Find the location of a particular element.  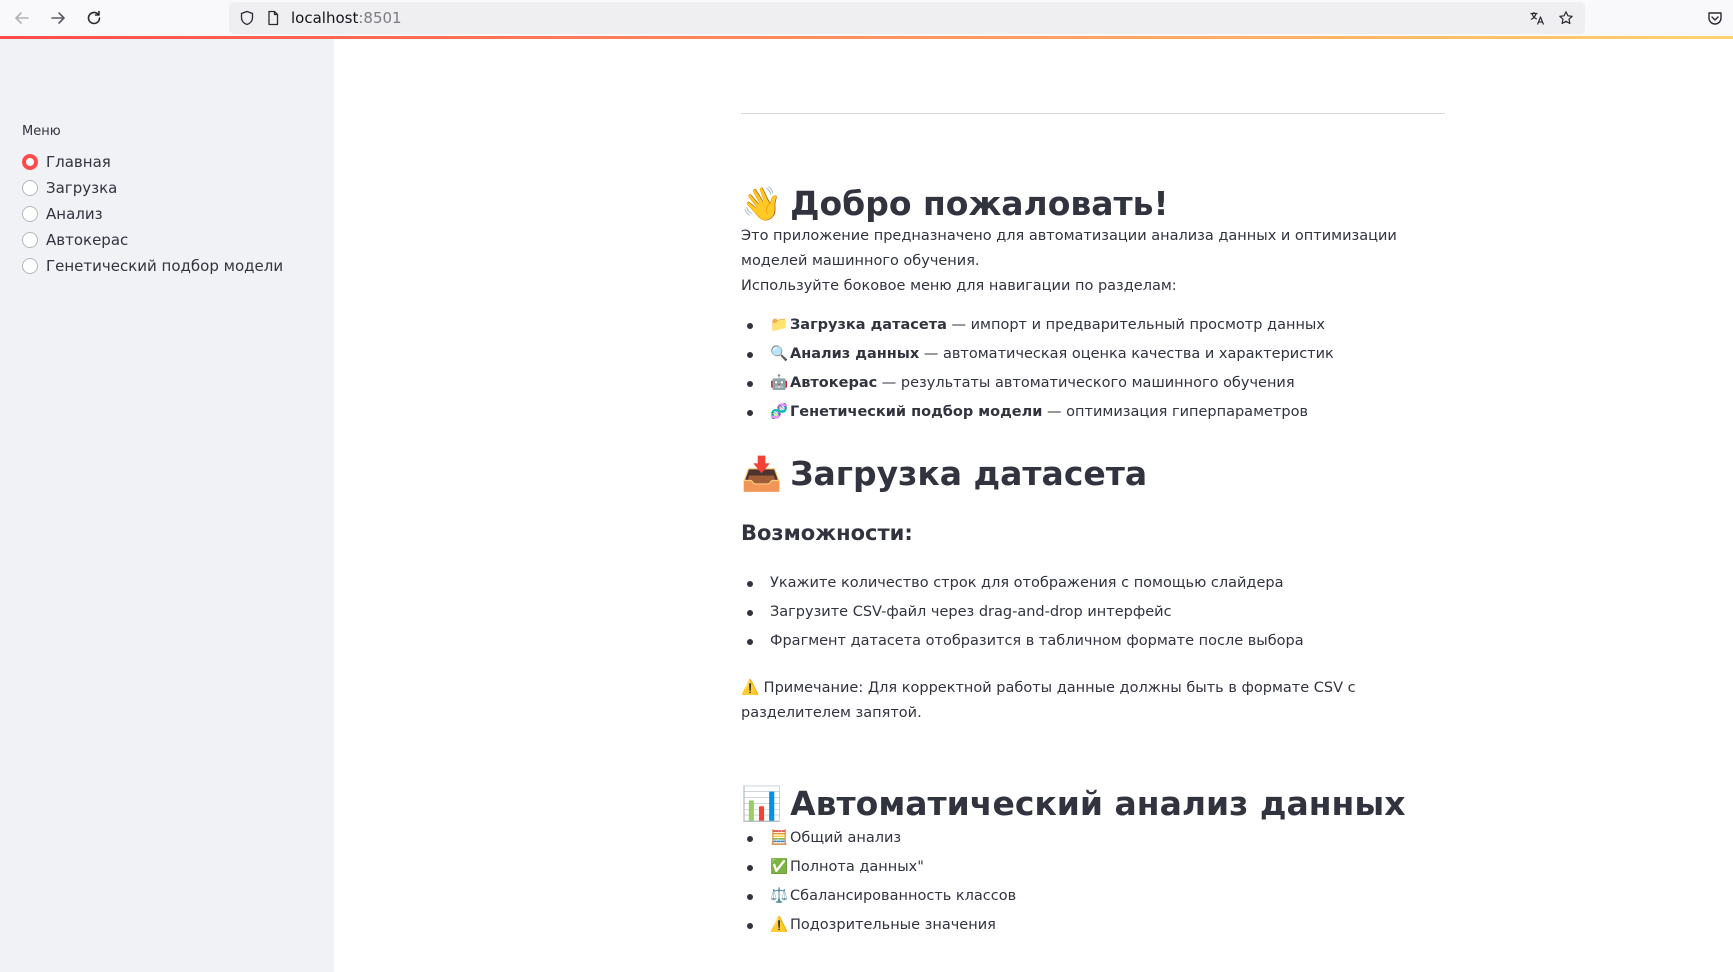

url-port: :8501 is located at coordinates (380, 18).